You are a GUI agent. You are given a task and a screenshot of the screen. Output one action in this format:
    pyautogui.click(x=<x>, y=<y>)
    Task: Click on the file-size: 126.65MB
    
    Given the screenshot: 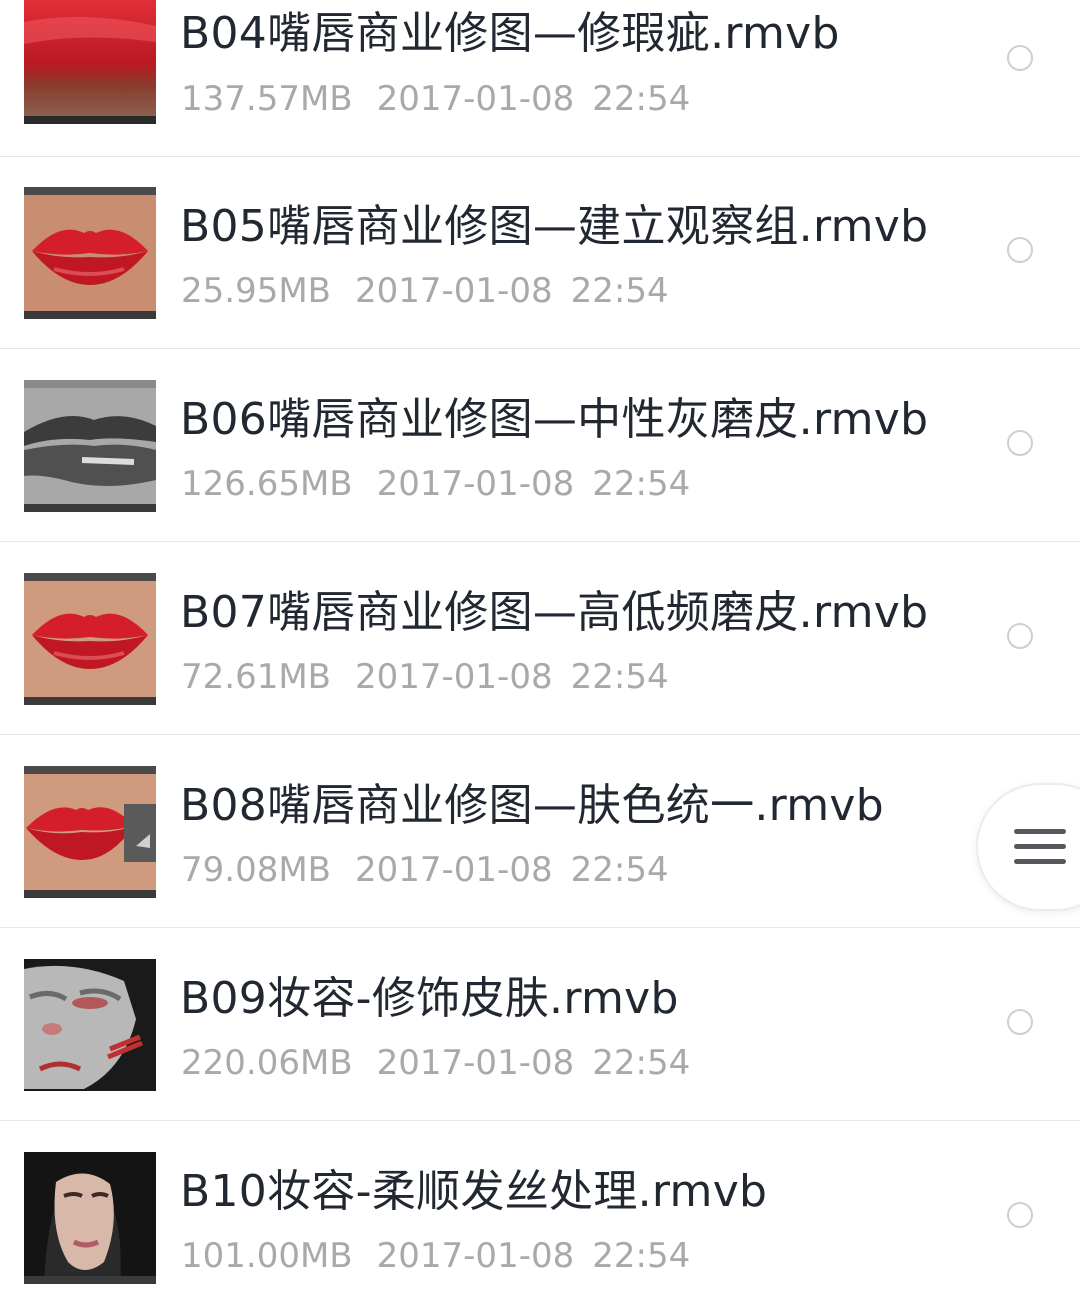 What is the action you would take?
    pyautogui.click(x=267, y=484)
    